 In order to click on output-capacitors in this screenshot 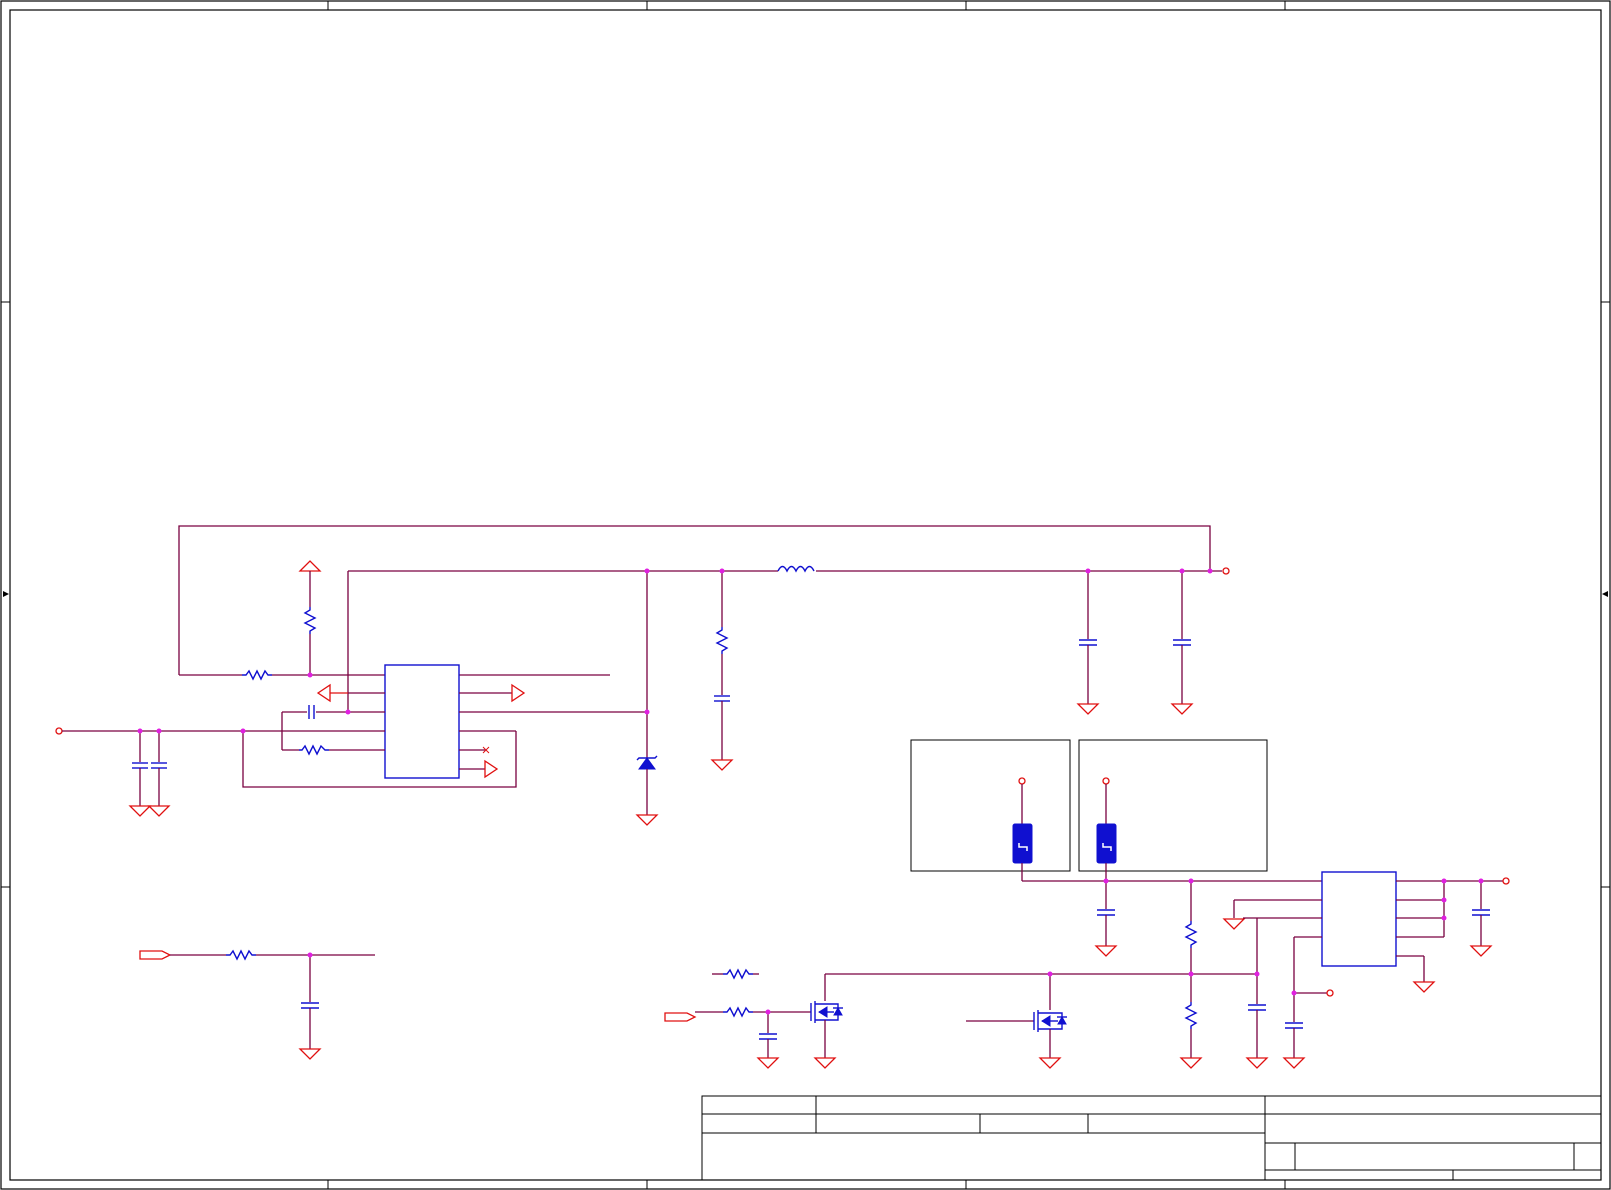, I will do `click(1135, 643)`.